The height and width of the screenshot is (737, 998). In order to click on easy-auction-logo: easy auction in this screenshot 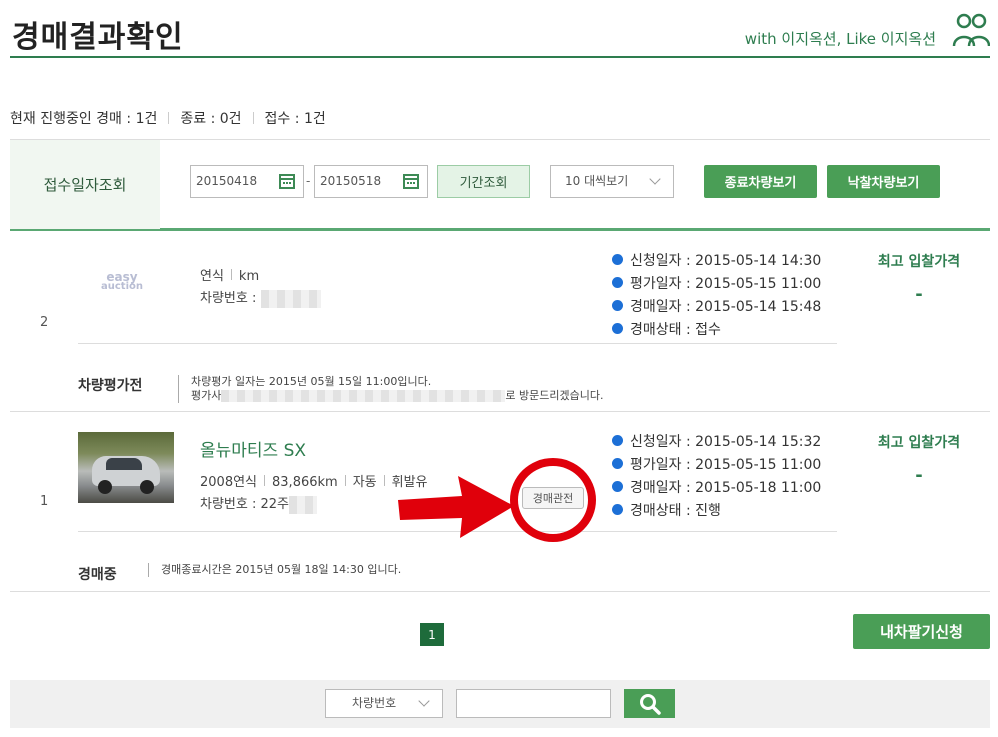, I will do `click(122, 281)`.